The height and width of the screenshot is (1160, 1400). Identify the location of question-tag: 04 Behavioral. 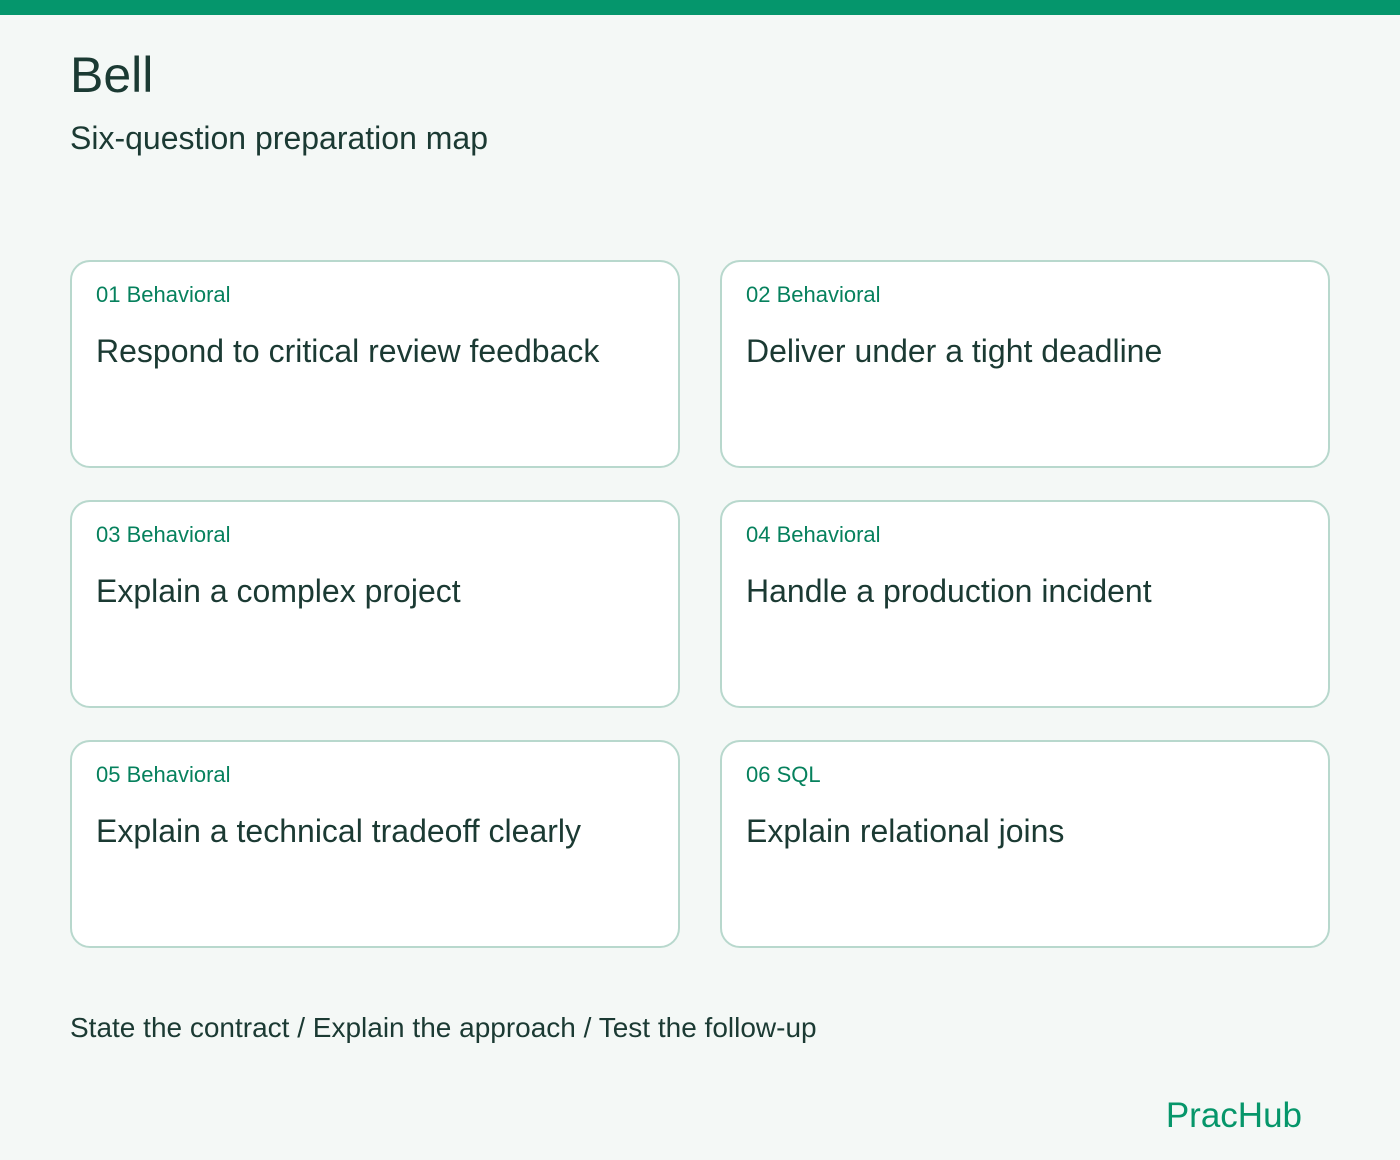
(813, 534).